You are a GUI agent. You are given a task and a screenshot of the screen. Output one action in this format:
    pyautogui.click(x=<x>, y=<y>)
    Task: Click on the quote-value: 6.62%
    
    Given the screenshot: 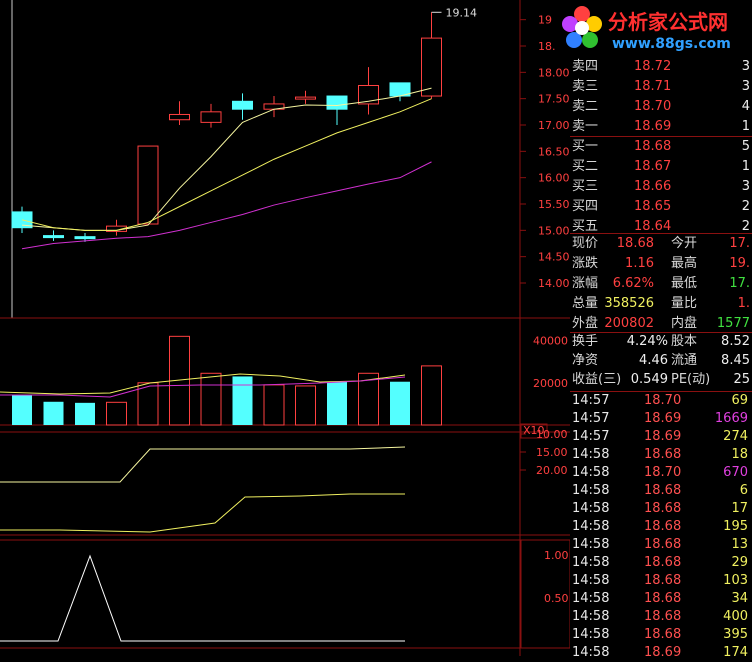 What is the action you would take?
    pyautogui.click(x=633, y=283)
    